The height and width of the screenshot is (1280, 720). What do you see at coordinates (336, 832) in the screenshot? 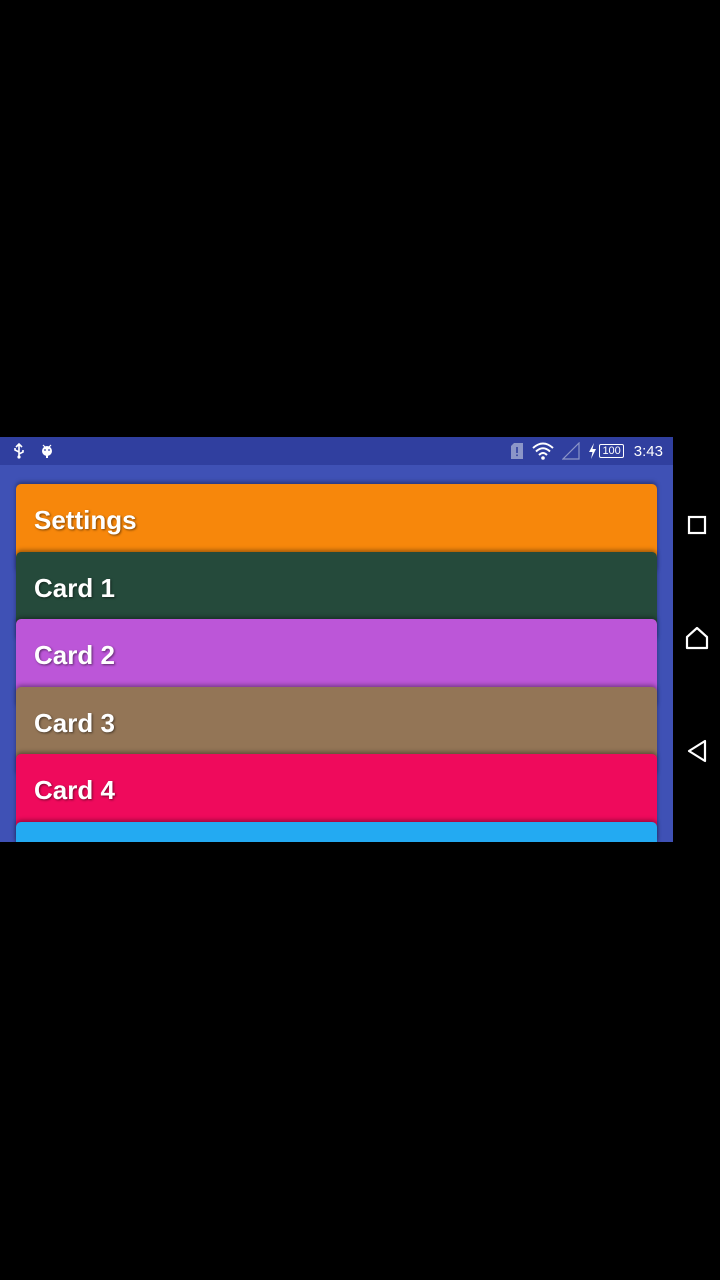
I see `card-5-partial` at bounding box center [336, 832].